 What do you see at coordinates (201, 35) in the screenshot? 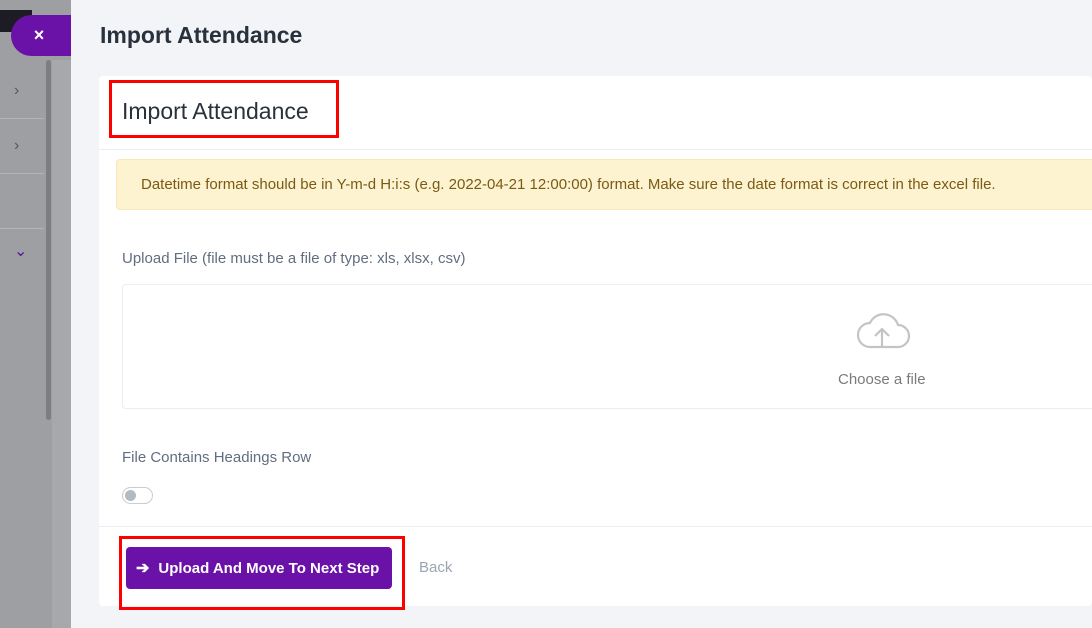
I see `page-title: Import Attendance` at bounding box center [201, 35].